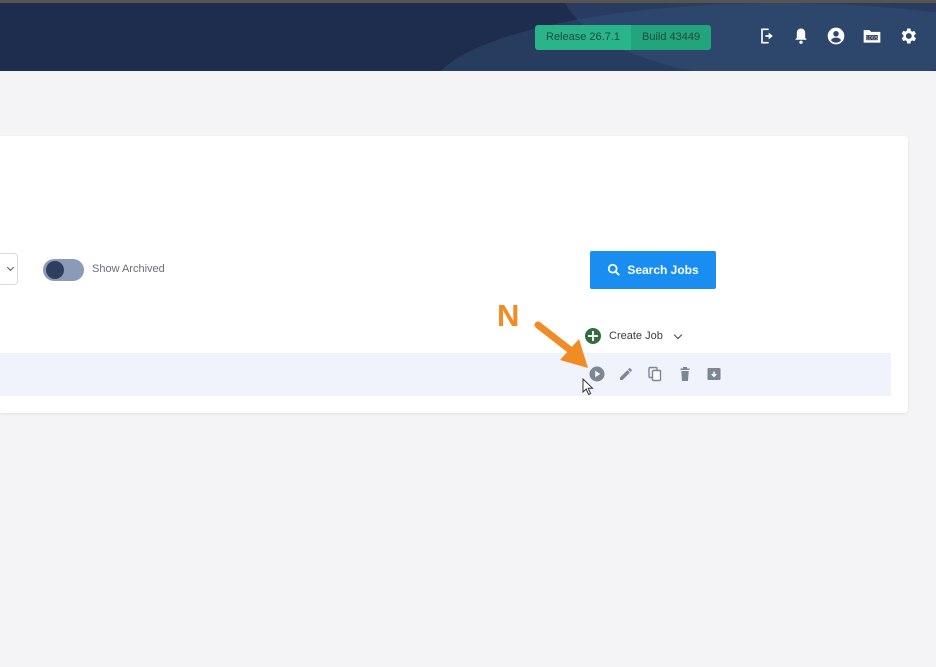 Image resolution: width=936 pixels, height=667 pixels. I want to click on bell-icon, so click(801, 36).